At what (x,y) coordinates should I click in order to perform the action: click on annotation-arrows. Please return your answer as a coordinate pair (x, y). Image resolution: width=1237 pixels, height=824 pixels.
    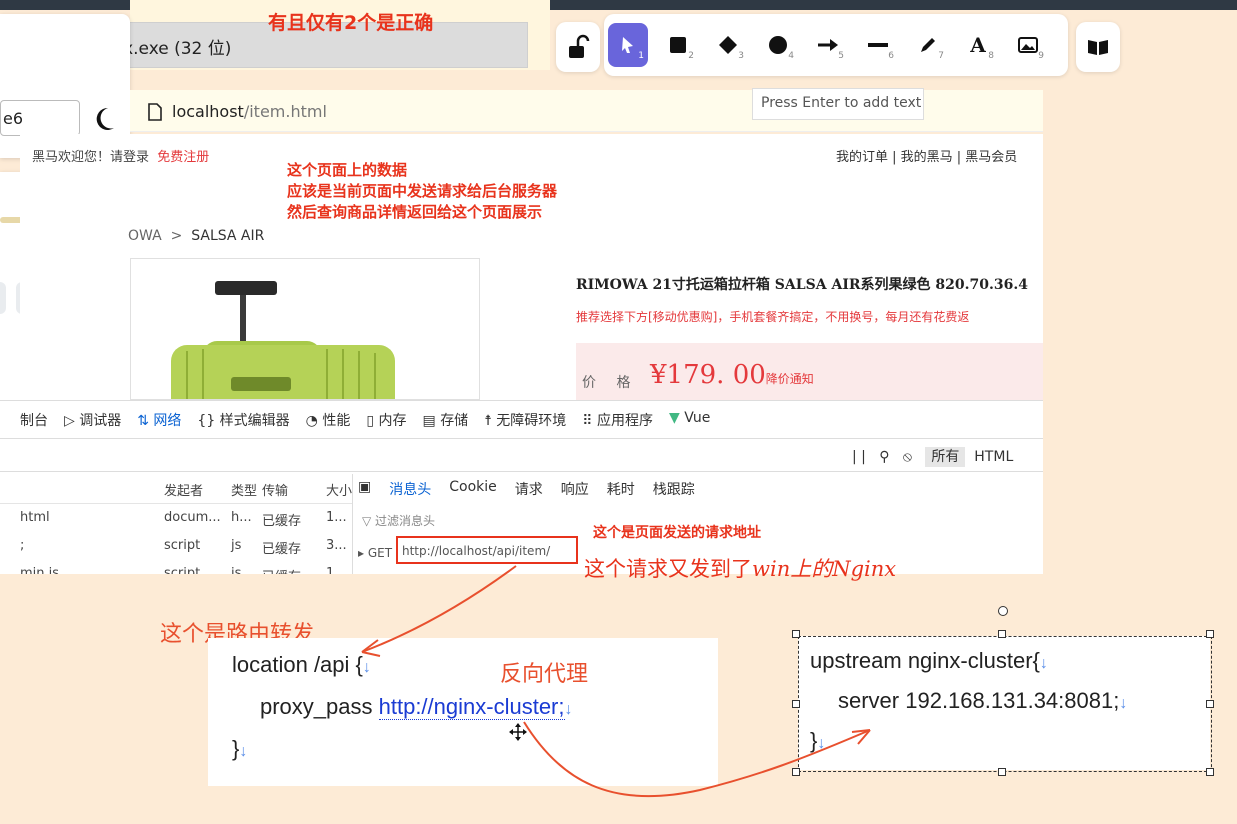
    Looking at the image, I should click on (616, 681).